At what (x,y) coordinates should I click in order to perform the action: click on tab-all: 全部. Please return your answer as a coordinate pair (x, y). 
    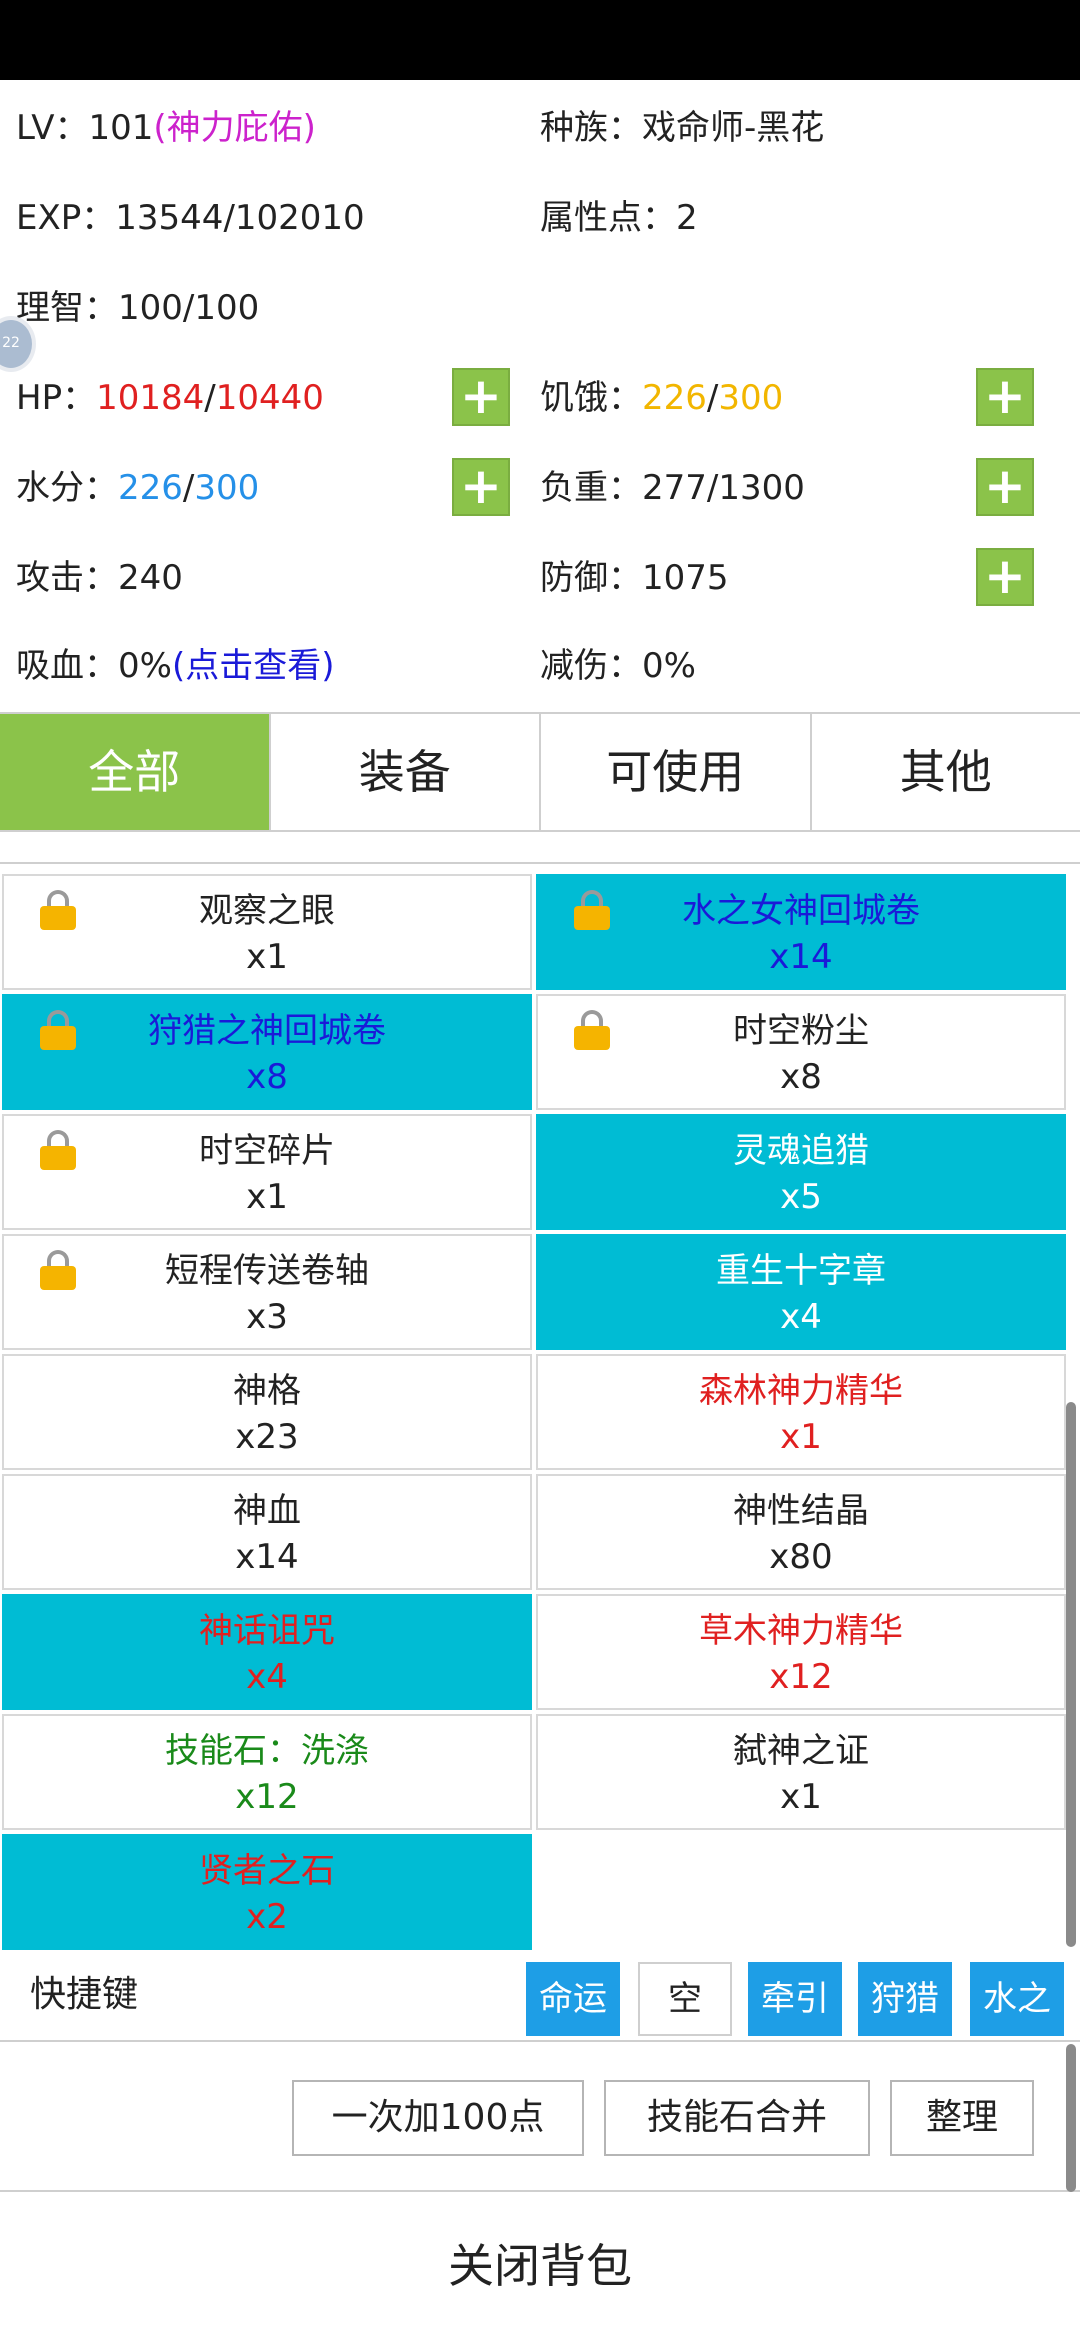
    Looking at the image, I should click on (135, 772).